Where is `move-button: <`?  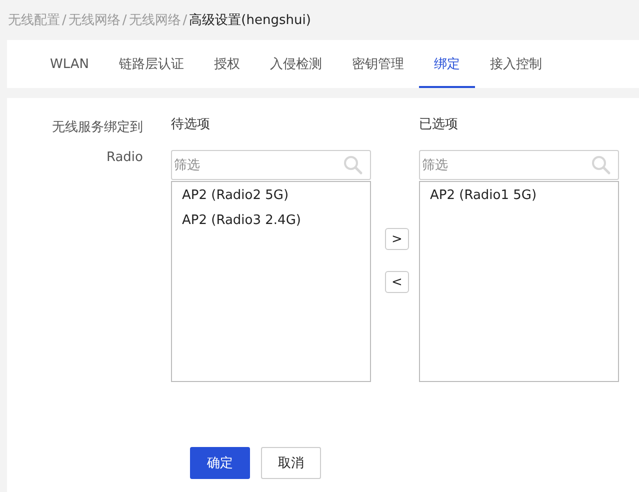 move-button: < is located at coordinates (397, 282).